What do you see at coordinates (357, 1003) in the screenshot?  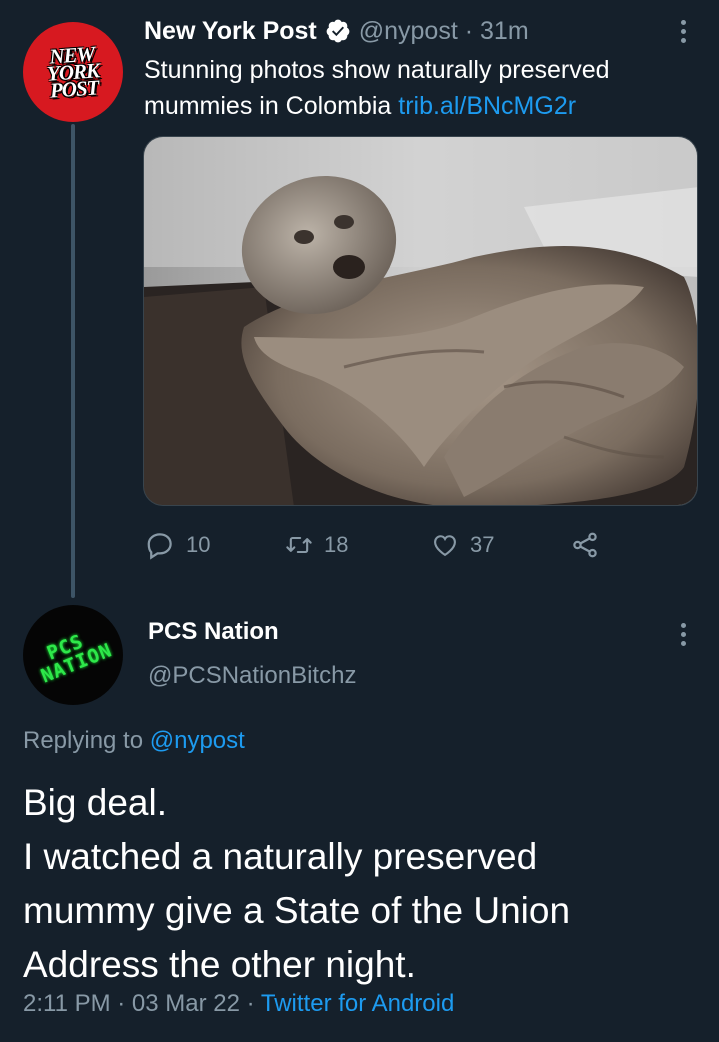 I see `source-link: Twitter for Android` at bounding box center [357, 1003].